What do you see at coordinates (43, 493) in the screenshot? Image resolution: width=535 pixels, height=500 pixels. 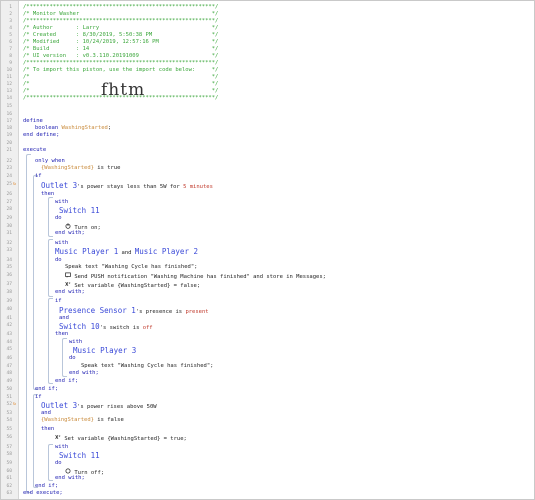 I see `end-execute-keyword: end execute;` at bounding box center [43, 493].